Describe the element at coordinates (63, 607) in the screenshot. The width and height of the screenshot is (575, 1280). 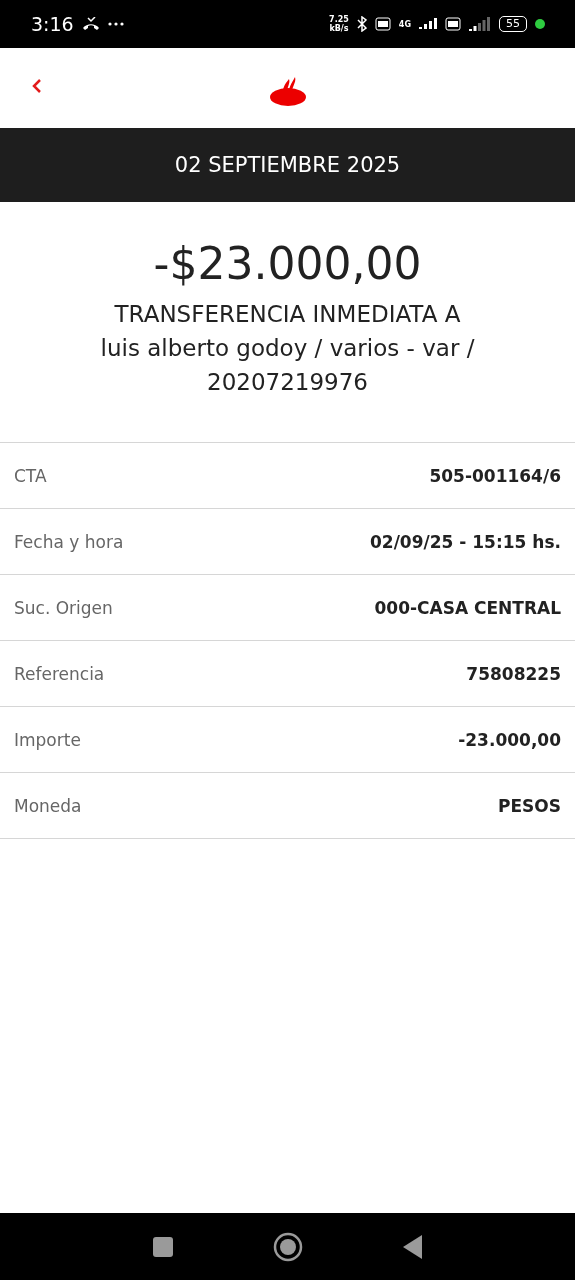
I see `detail-label: Suc. Origen` at that location.